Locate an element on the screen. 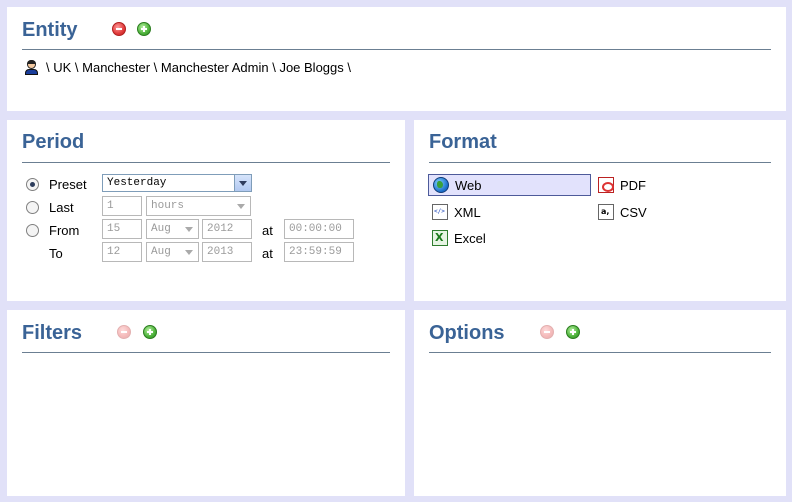 This screenshot has width=792, height=502. entity-divider is located at coordinates (396, 49).